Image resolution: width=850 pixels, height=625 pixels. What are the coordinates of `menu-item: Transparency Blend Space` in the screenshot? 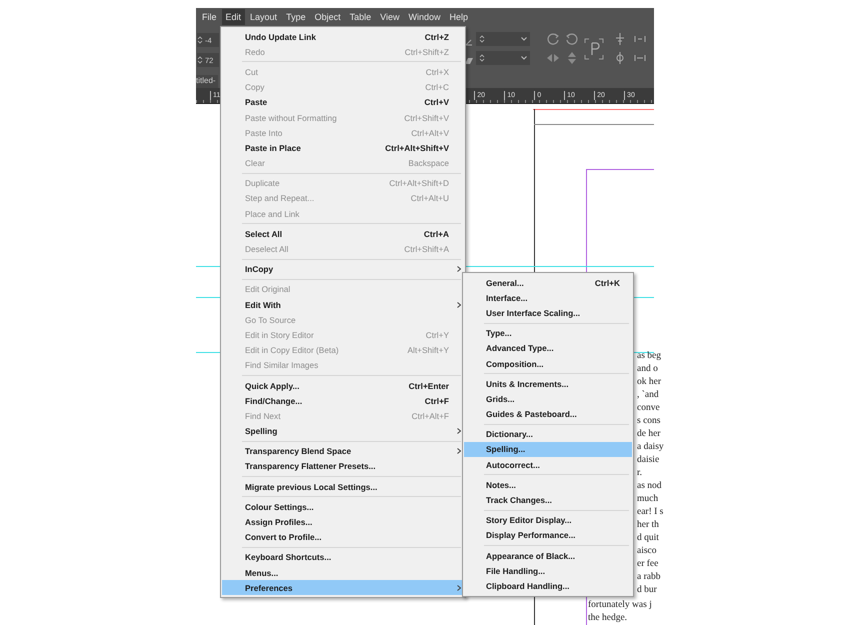 It's located at (343, 451).